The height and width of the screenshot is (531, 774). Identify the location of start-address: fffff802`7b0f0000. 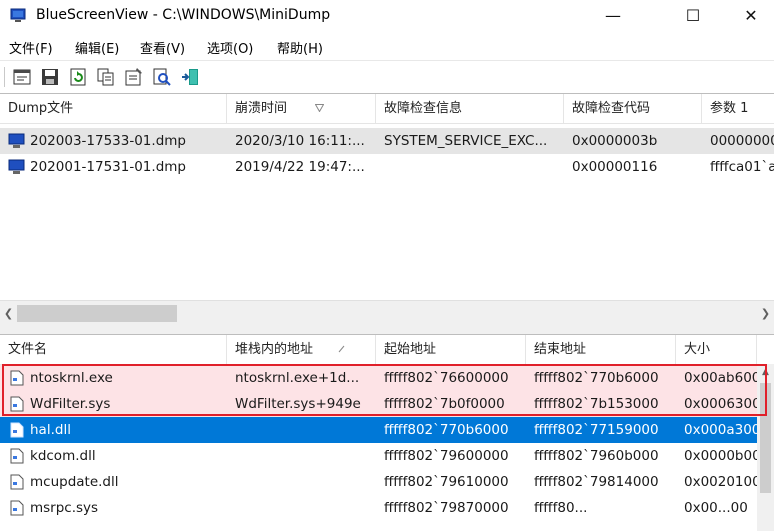
(444, 404).